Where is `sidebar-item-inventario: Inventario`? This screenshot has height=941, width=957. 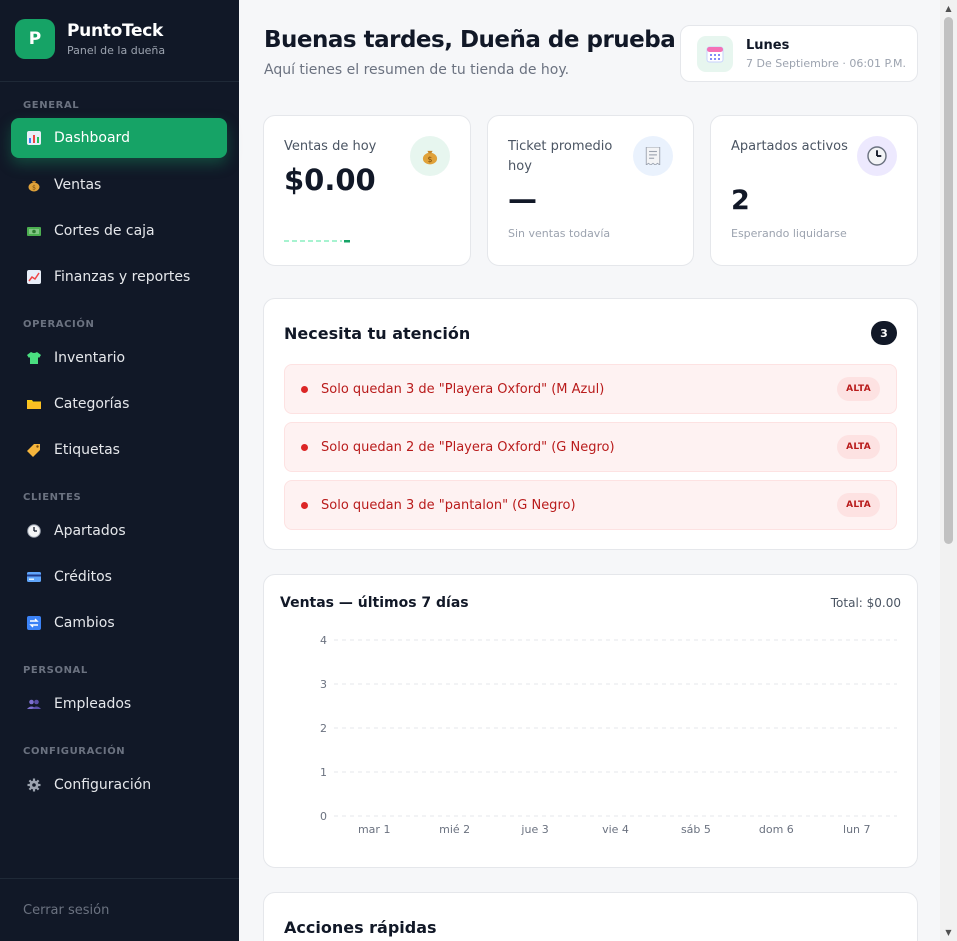 sidebar-item-inventario: Inventario is located at coordinates (119, 358).